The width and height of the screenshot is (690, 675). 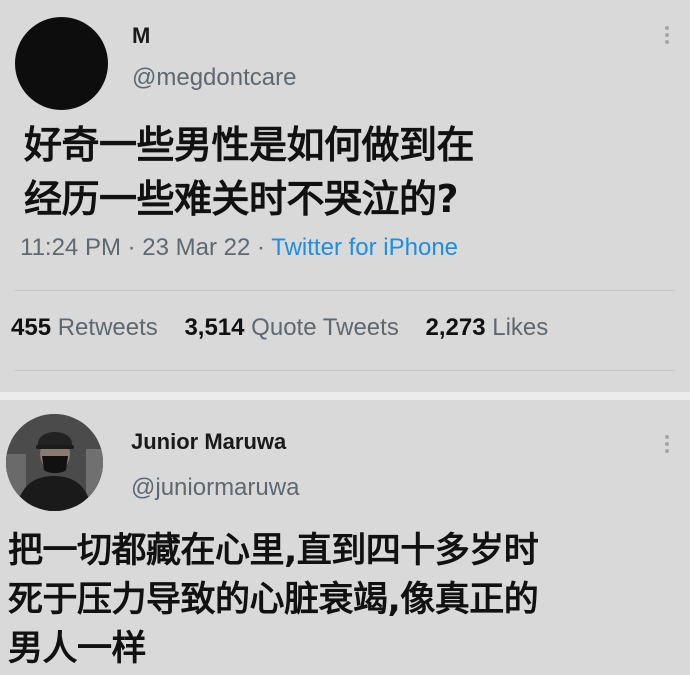 What do you see at coordinates (344, 172) in the screenshot?
I see `tweet-text: 好奇一些男性是如何做到在 经历一些难关时不哭泣的?` at bounding box center [344, 172].